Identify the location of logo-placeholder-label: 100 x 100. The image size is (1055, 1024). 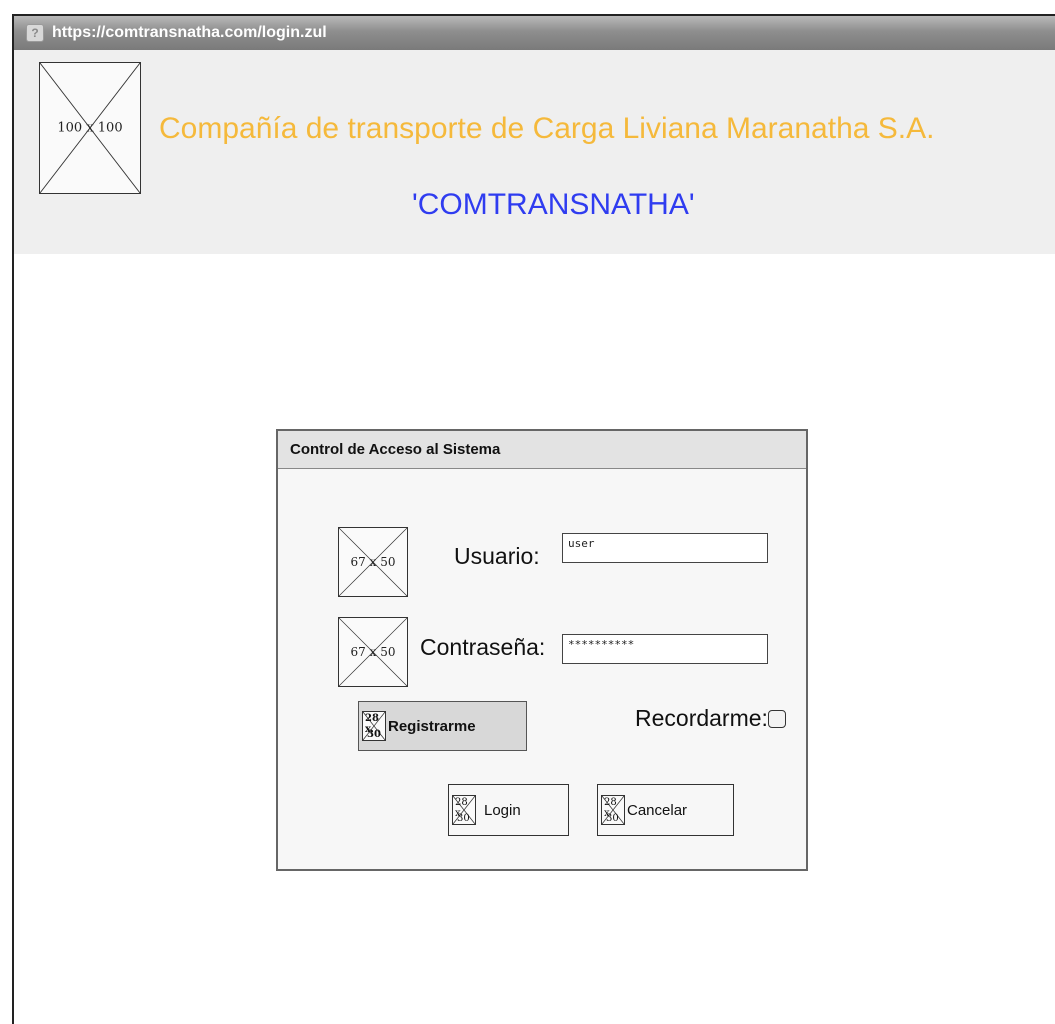
(90, 128).